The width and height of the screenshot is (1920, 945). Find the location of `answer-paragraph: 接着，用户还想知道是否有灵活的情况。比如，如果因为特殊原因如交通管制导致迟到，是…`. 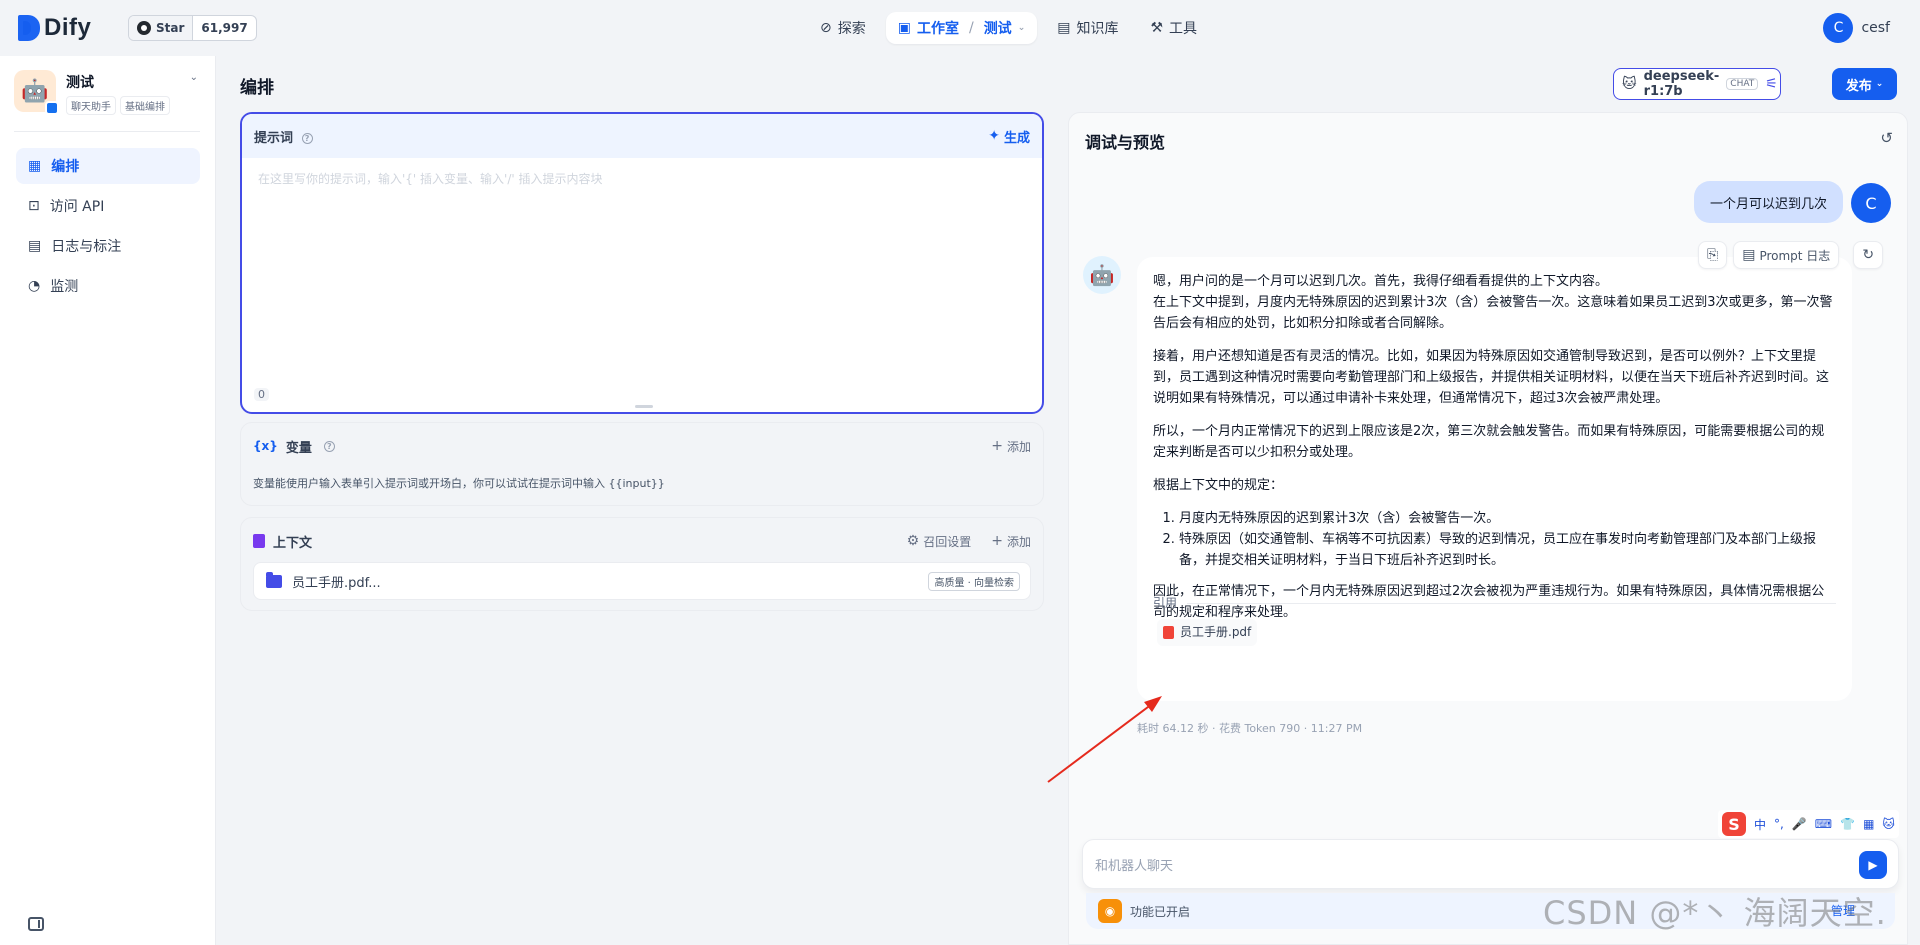

answer-paragraph: 接着，用户还想知道是否有灵活的情况。比如，如果因为特殊原因如交通管制导致迟到，是… is located at coordinates (1491, 377).